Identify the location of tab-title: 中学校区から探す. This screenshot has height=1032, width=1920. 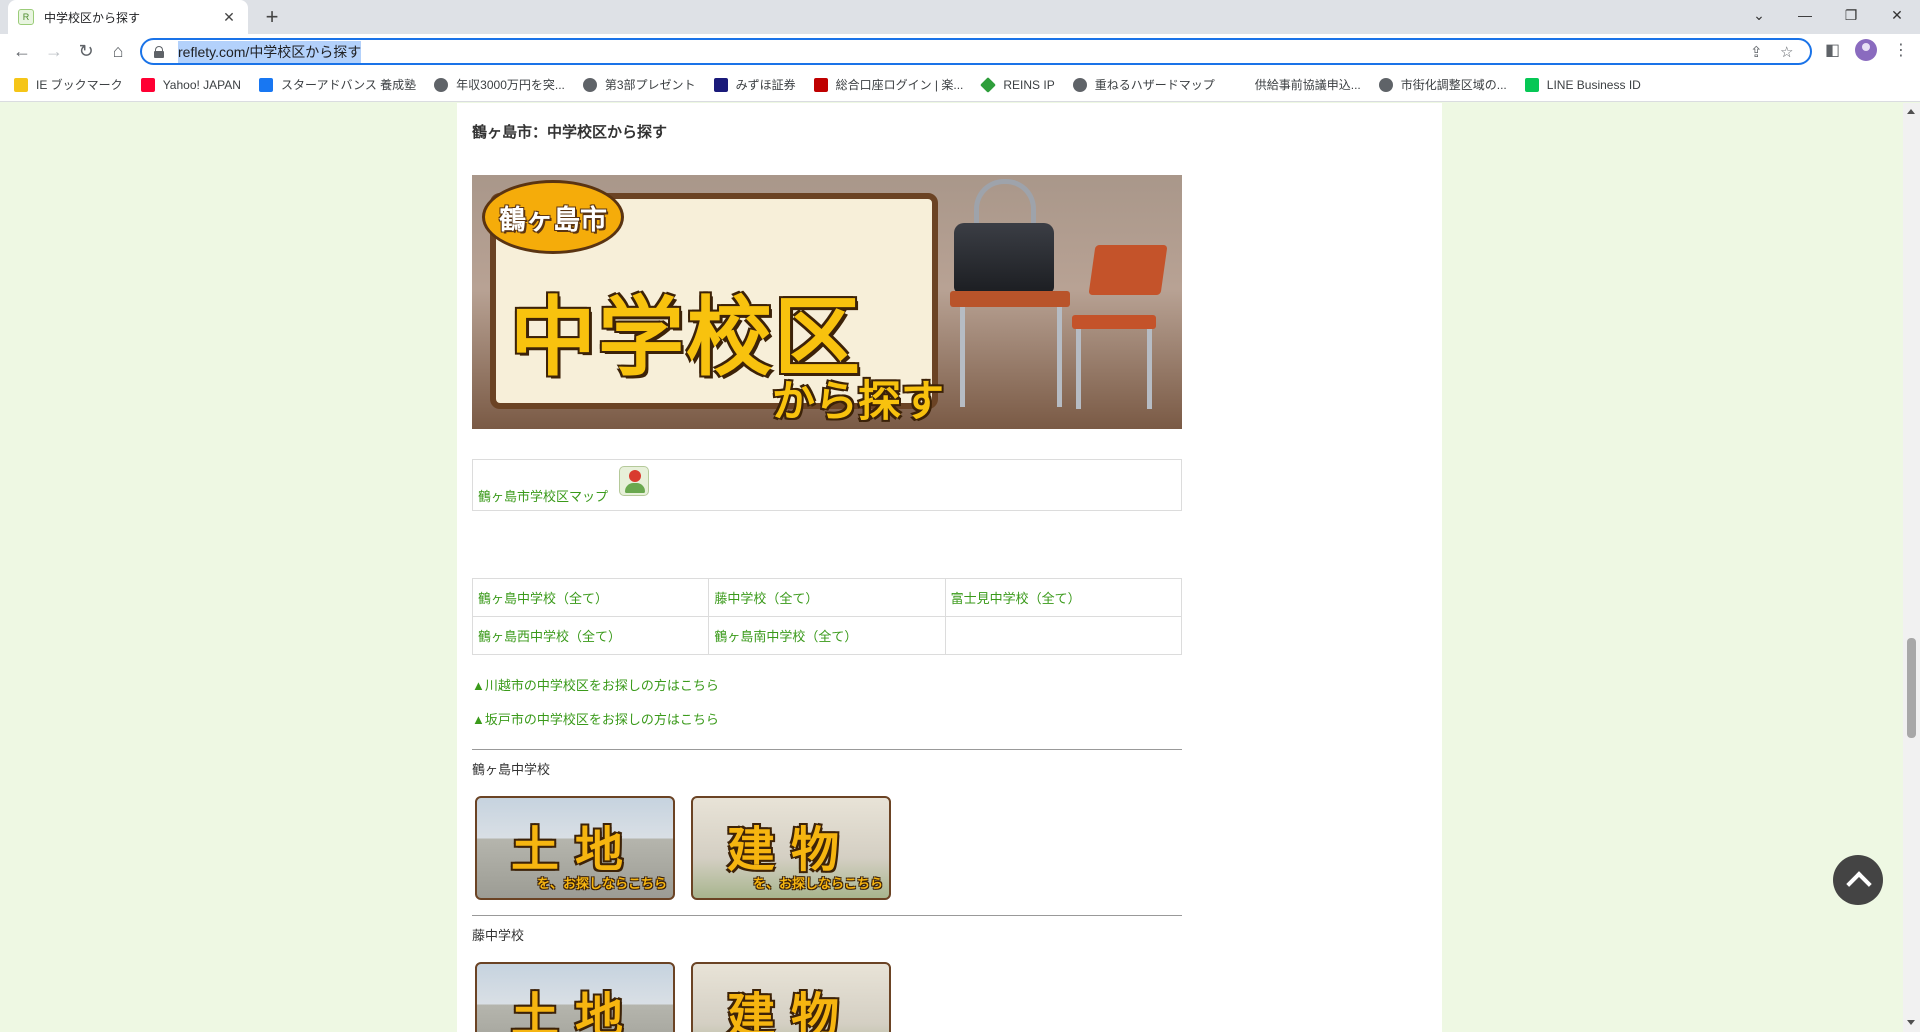
(92, 17).